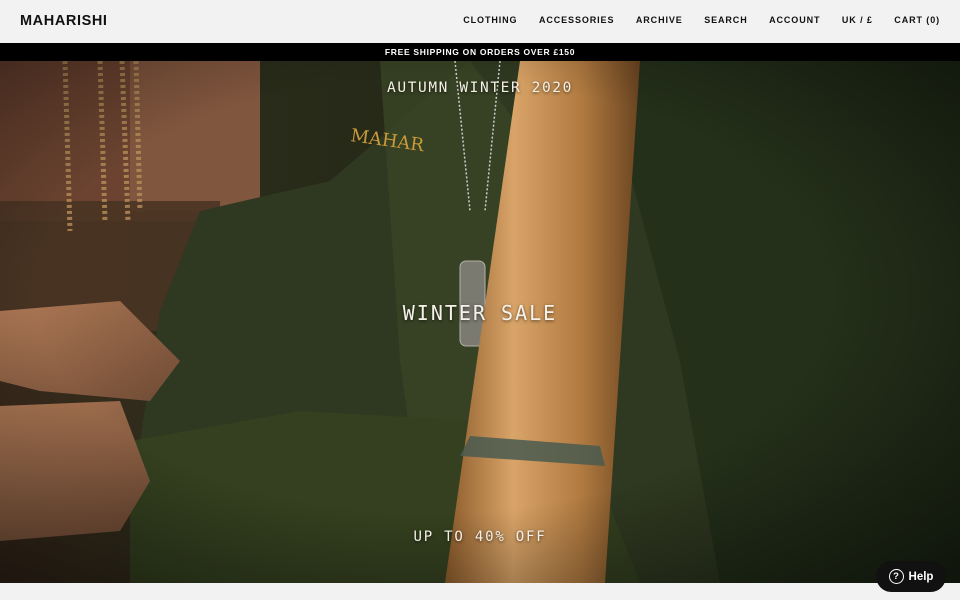 This screenshot has width=960, height=600. Describe the element at coordinates (64, 21) in the screenshot. I see `brand-logo: MAHARISHI` at that location.